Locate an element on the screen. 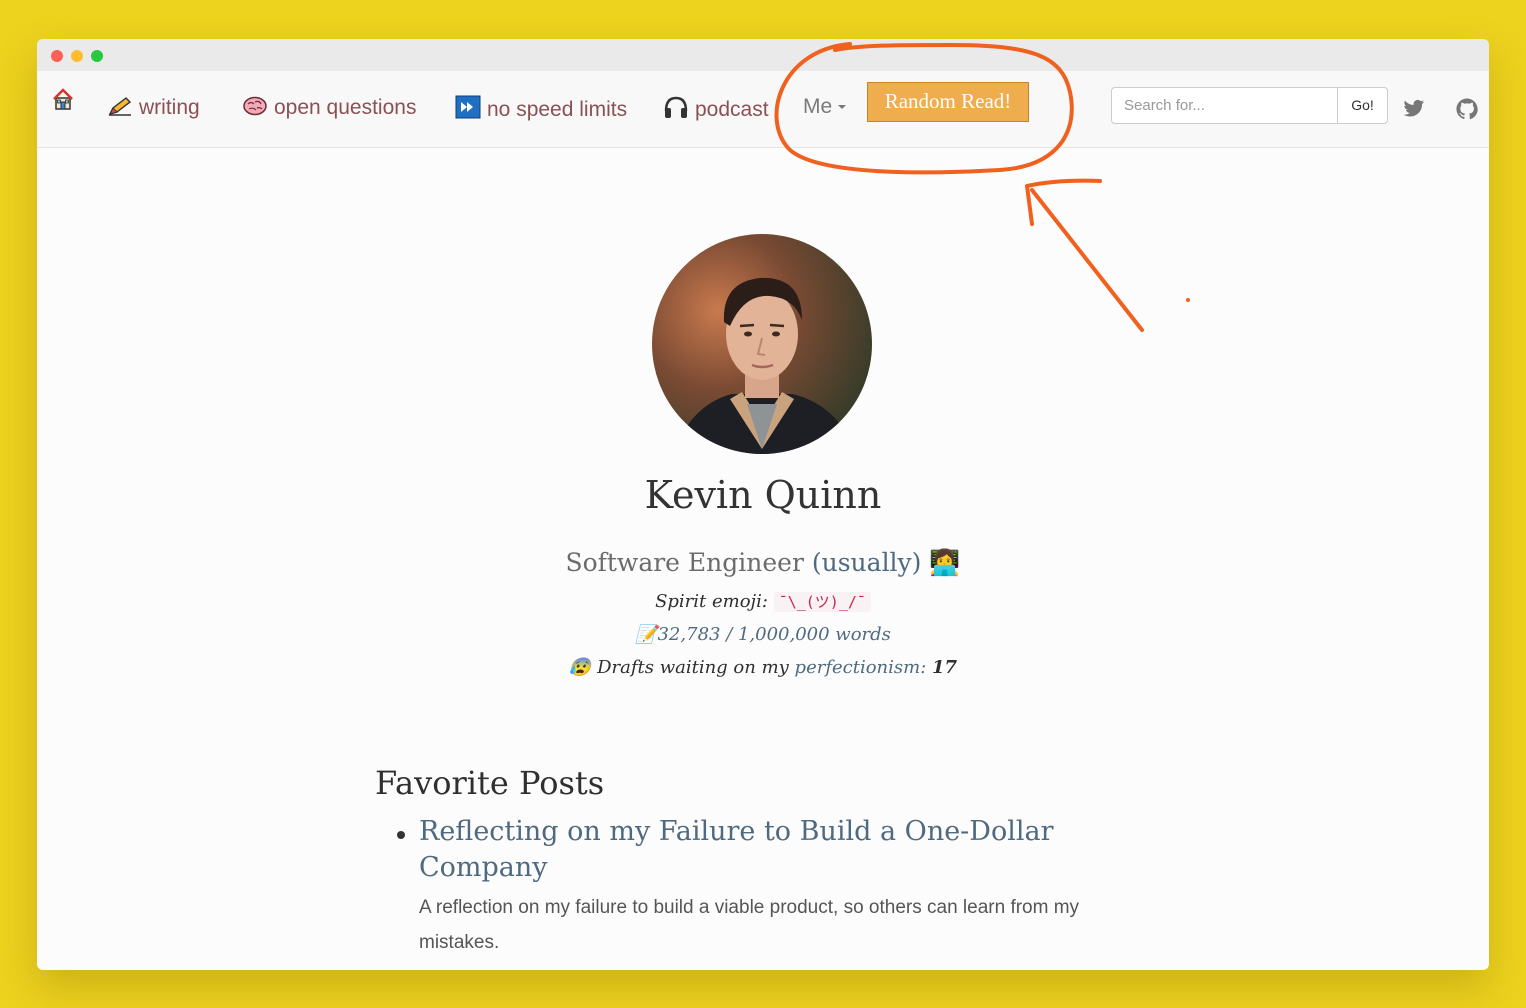  memo-icon: 📝 is located at coordinates (646, 634).